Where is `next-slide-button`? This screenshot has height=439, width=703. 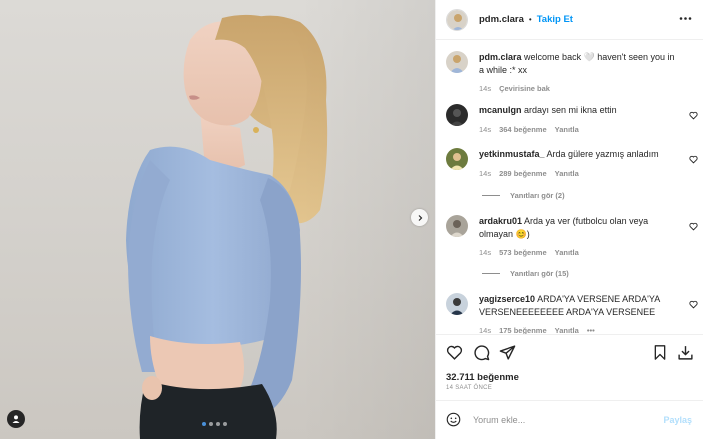 next-slide-button is located at coordinates (419, 217).